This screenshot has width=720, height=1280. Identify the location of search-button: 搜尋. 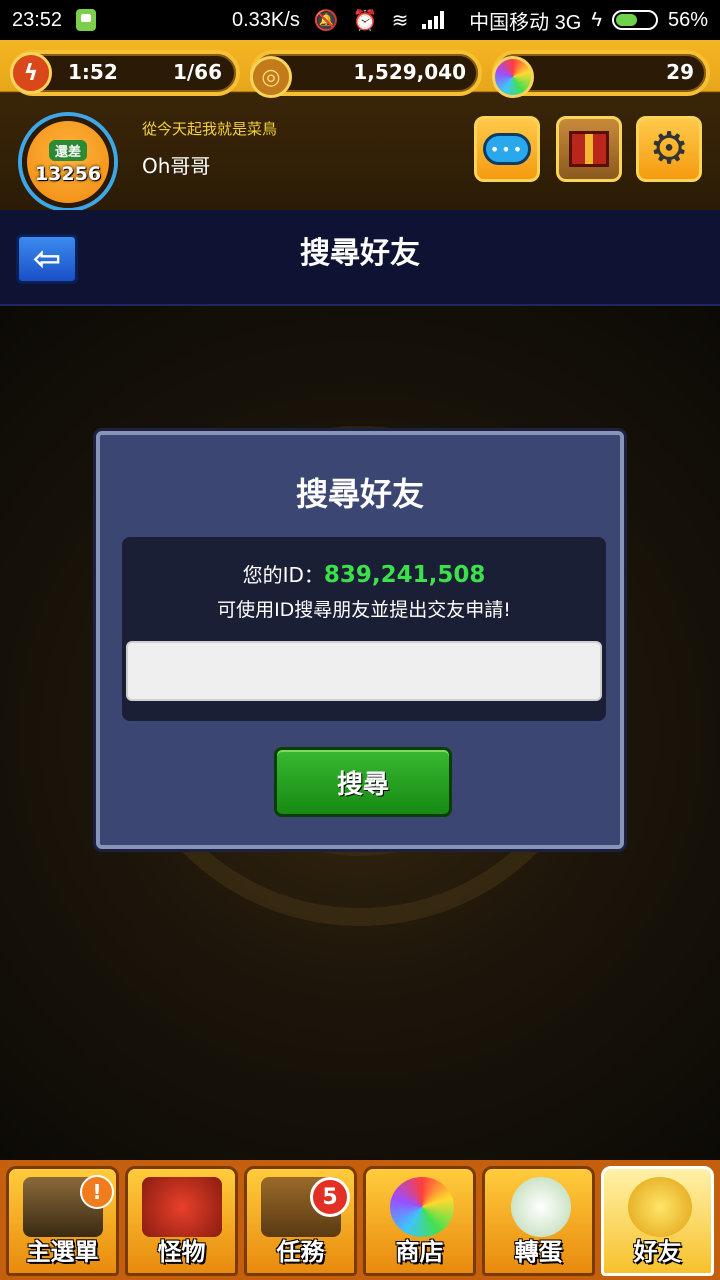
(363, 782).